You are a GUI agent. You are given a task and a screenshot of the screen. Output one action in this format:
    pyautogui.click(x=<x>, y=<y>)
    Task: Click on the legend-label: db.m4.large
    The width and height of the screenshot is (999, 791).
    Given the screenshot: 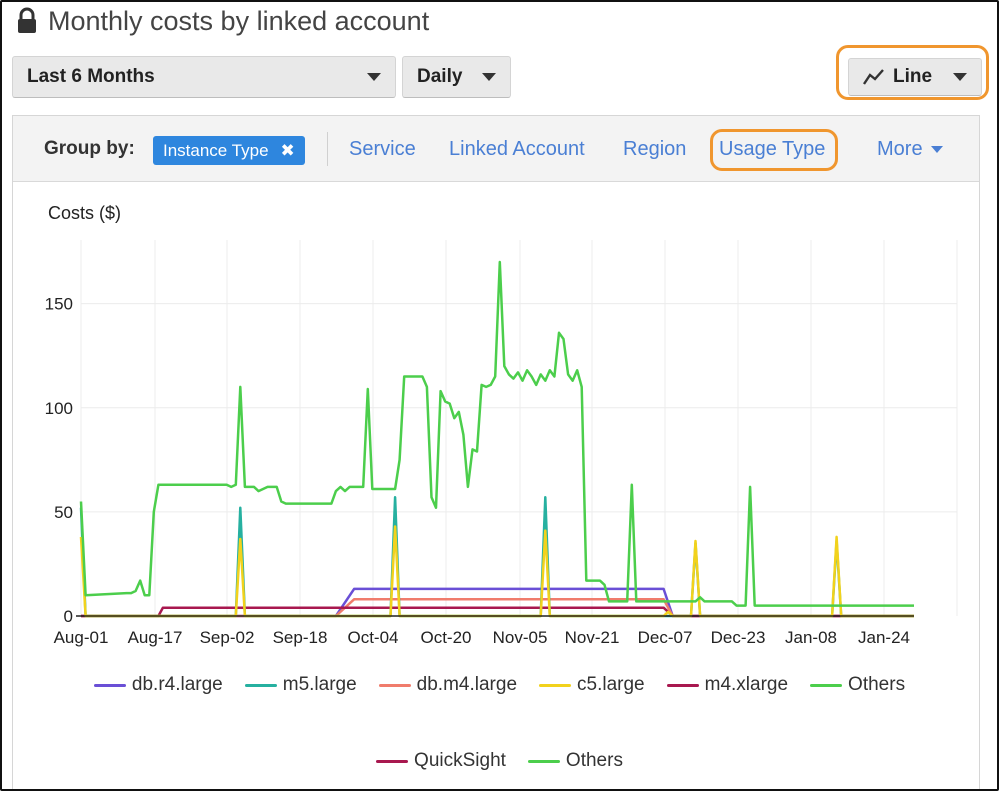 What is the action you would take?
    pyautogui.click(x=467, y=684)
    